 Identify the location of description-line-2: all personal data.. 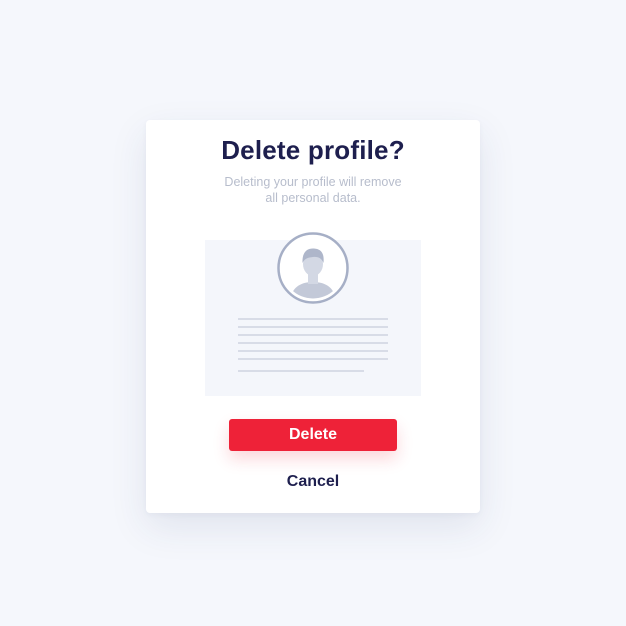
(313, 198).